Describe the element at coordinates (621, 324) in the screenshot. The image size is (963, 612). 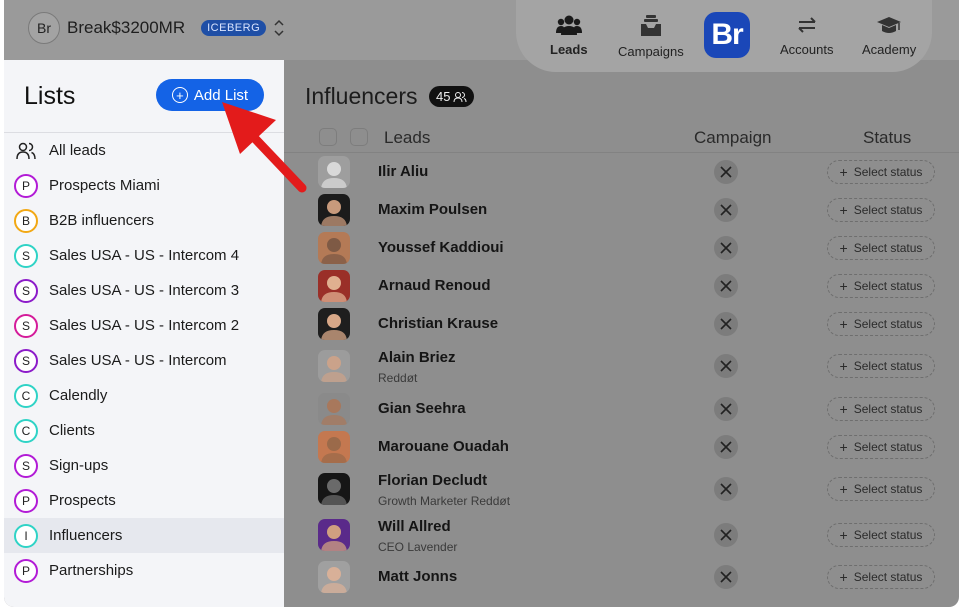
I see `table-row: Christian Krause + Select status` at that location.